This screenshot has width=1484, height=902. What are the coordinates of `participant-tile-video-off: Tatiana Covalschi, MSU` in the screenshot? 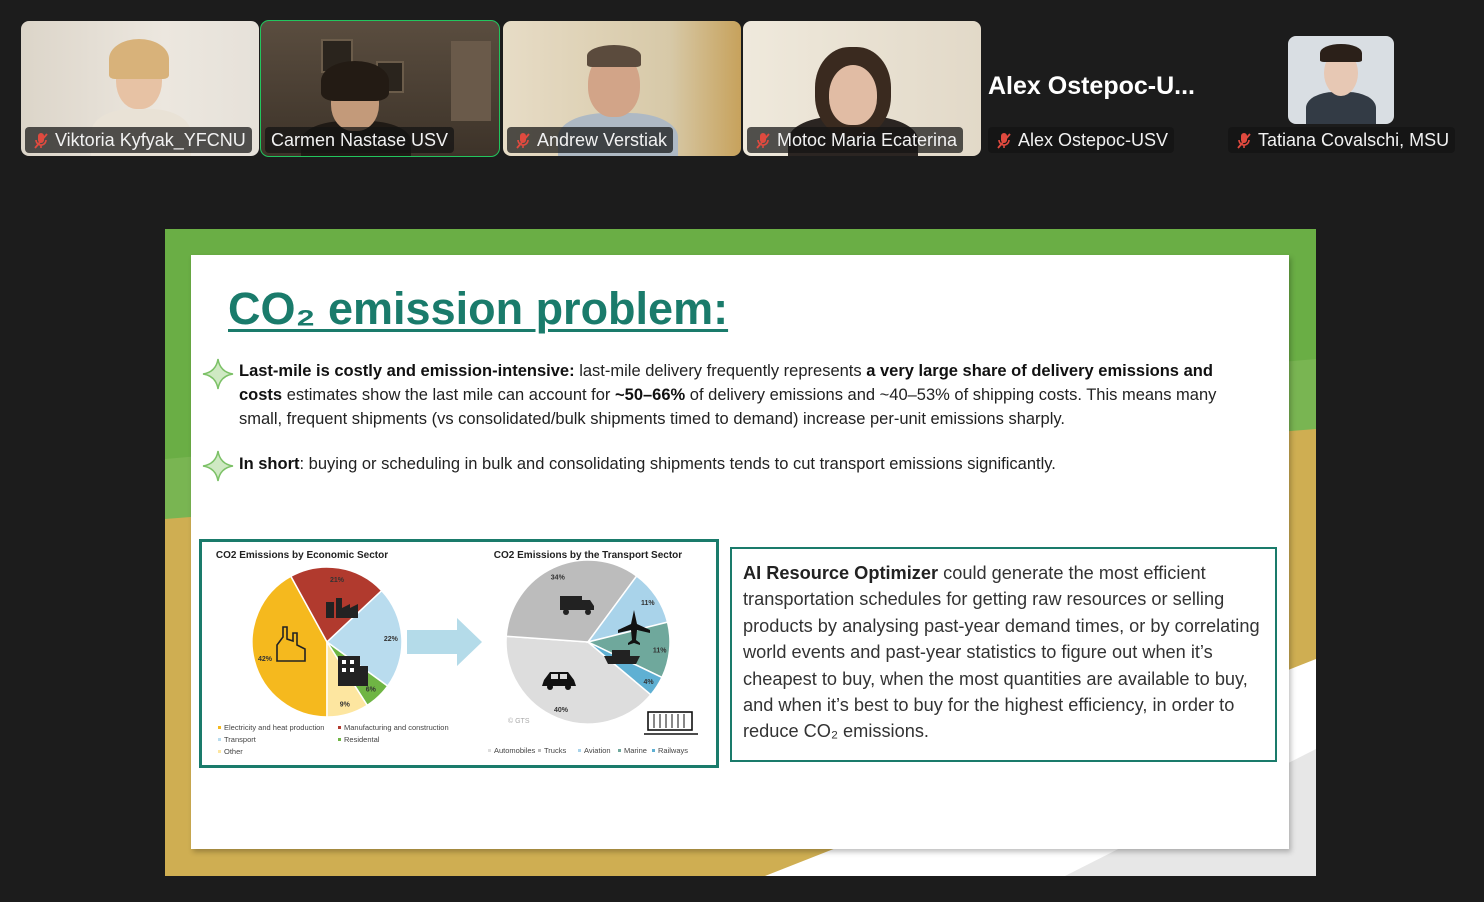 It's located at (1342, 88).